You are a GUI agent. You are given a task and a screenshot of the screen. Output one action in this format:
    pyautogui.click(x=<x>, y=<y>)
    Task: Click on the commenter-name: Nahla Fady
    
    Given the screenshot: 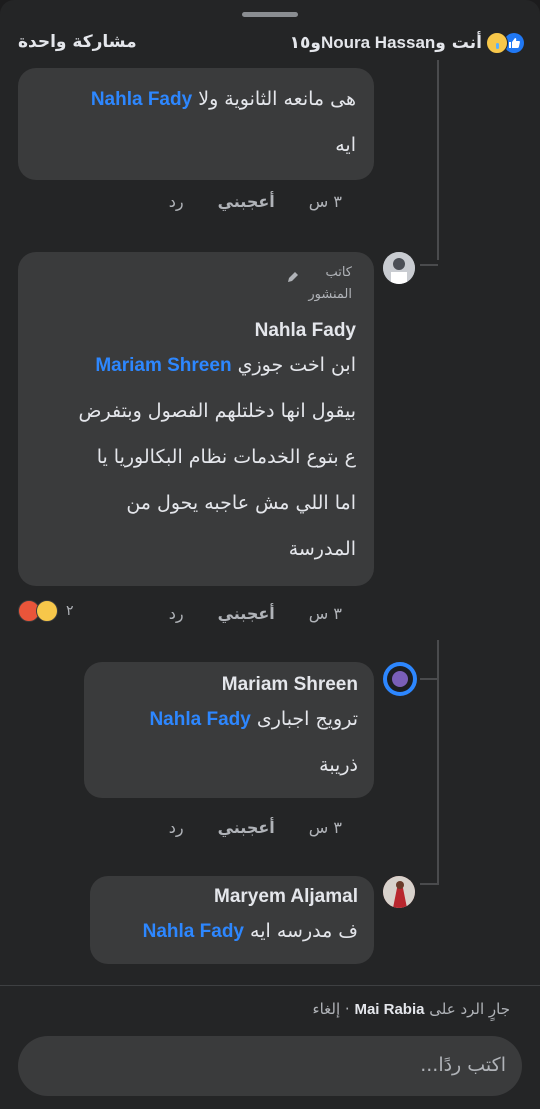 What is the action you would take?
    pyautogui.click(x=305, y=331)
    